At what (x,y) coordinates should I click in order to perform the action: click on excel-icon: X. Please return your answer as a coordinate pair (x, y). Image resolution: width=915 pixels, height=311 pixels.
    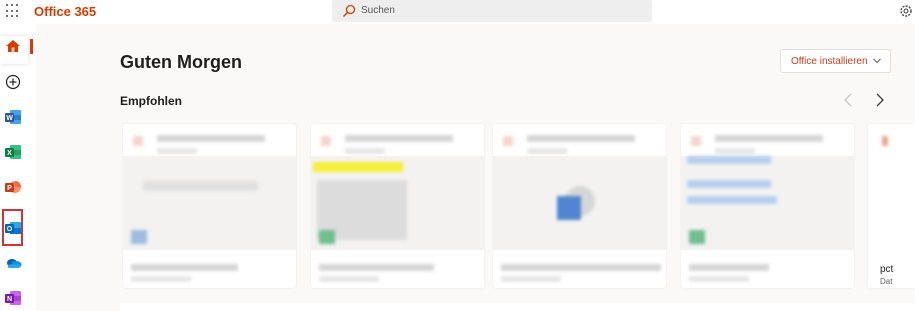
    Looking at the image, I should click on (13, 152).